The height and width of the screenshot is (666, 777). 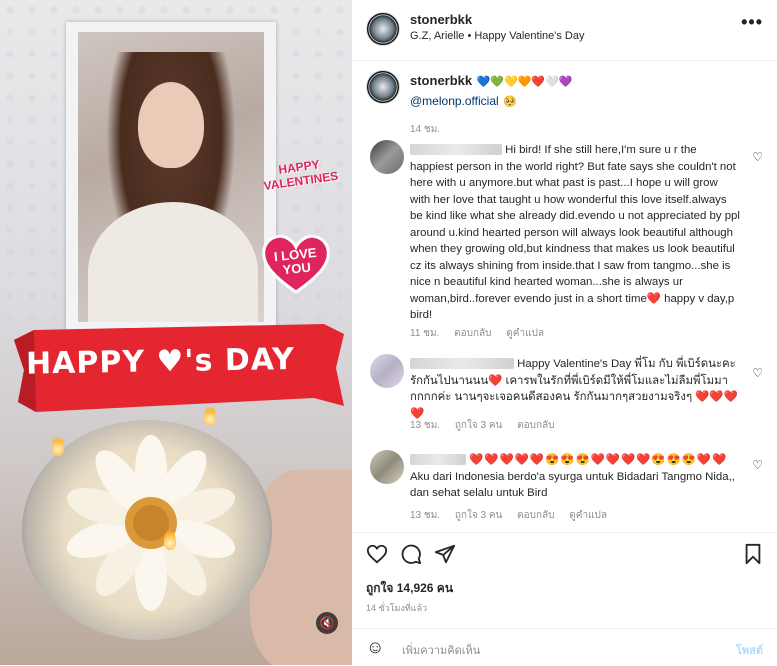 I want to click on comment-meta: 11 ชม. ตอบกลับ ดูคำแปล, so click(x=483, y=333).